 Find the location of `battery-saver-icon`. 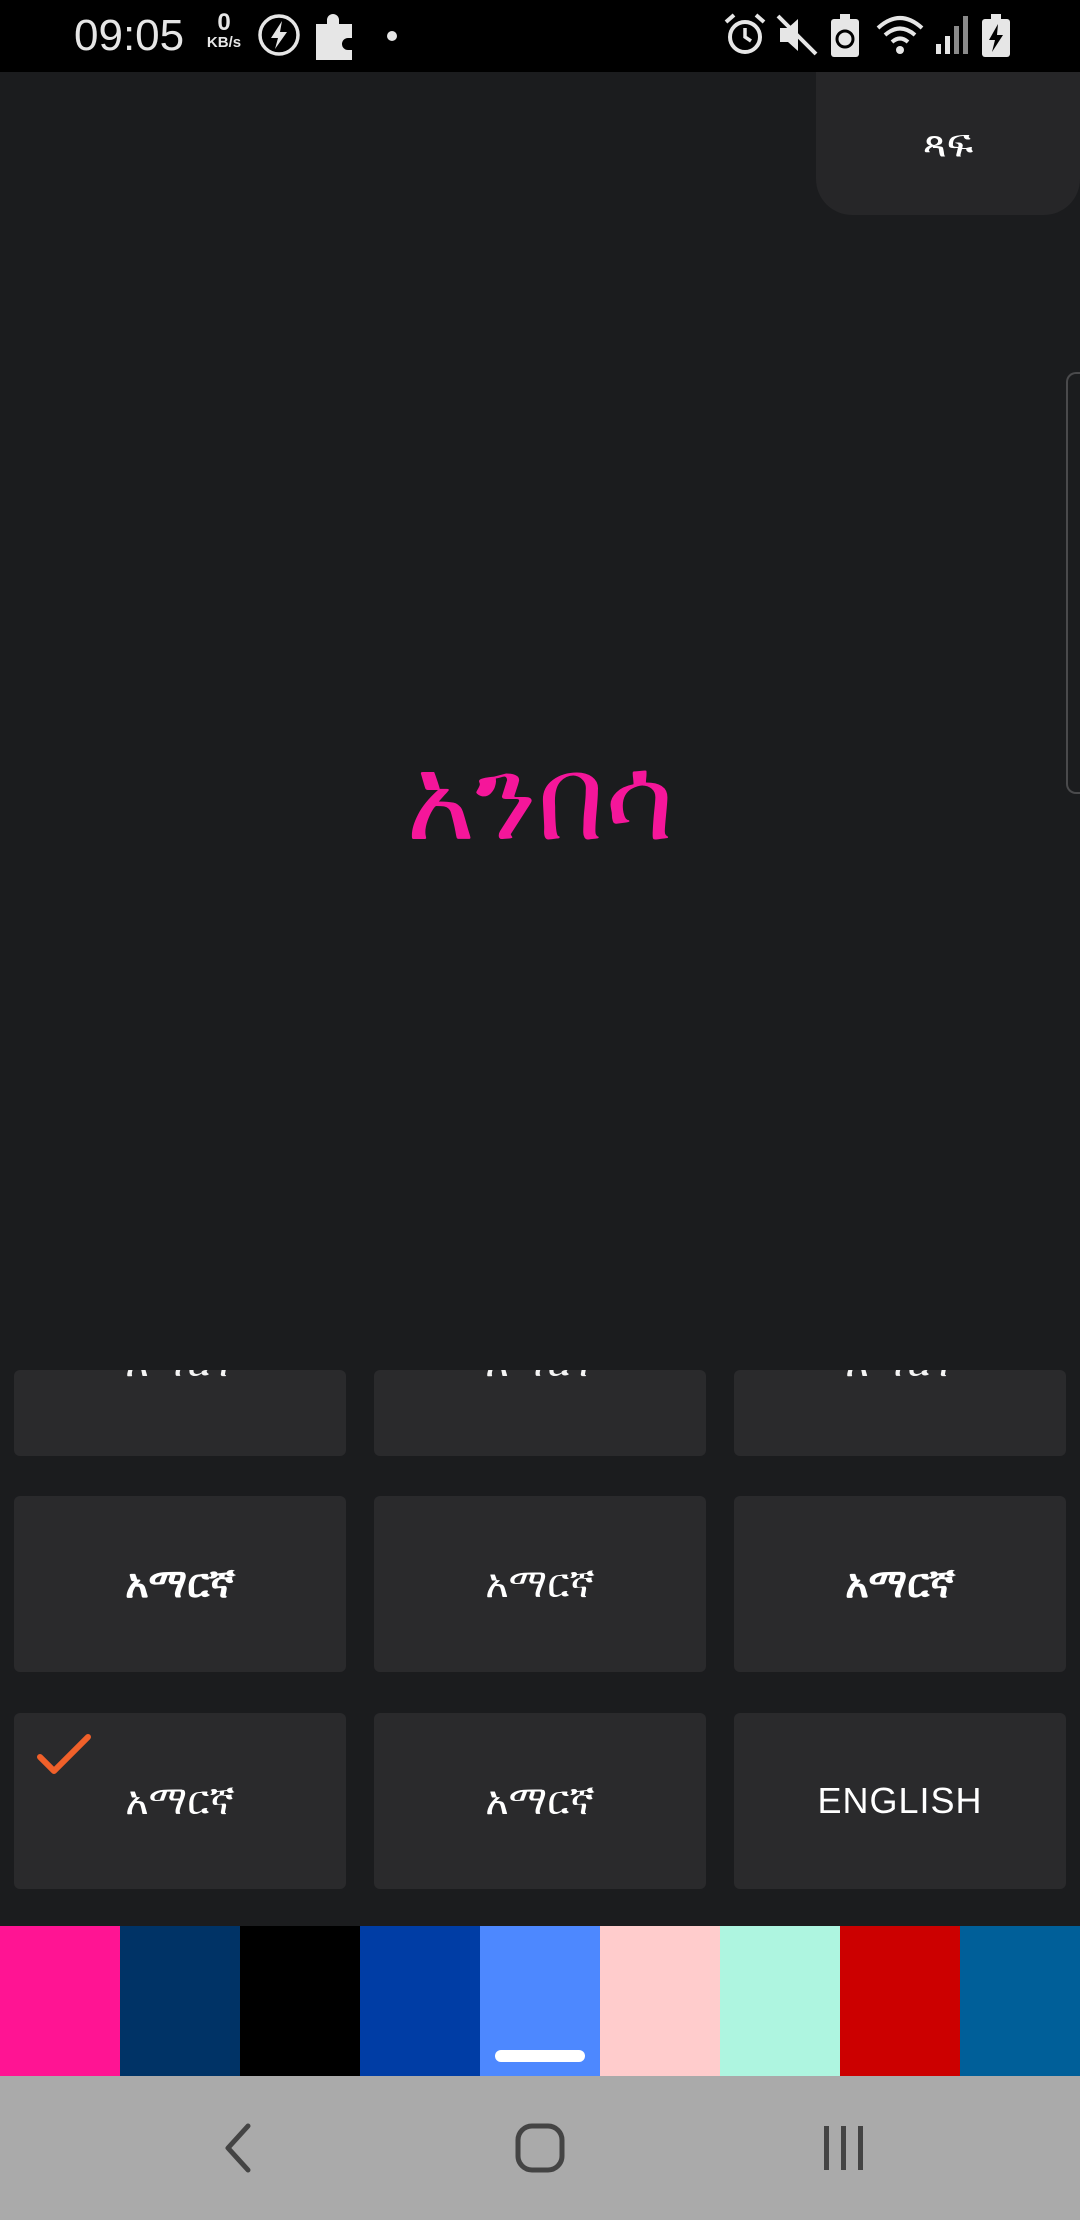

battery-saver-icon is located at coordinates (845, 35).